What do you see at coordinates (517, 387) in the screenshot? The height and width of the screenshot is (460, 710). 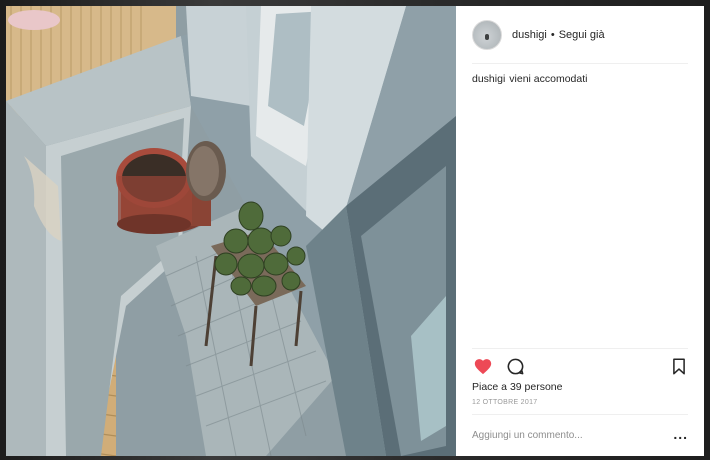 I see `likes-count: Piace a 39 persone` at bounding box center [517, 387].